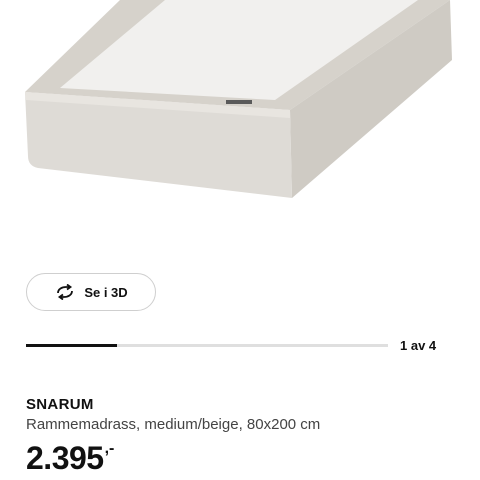 This screenshot has height=480, width=480. I want to click on rotate-3d-icon, so click(65, 292).